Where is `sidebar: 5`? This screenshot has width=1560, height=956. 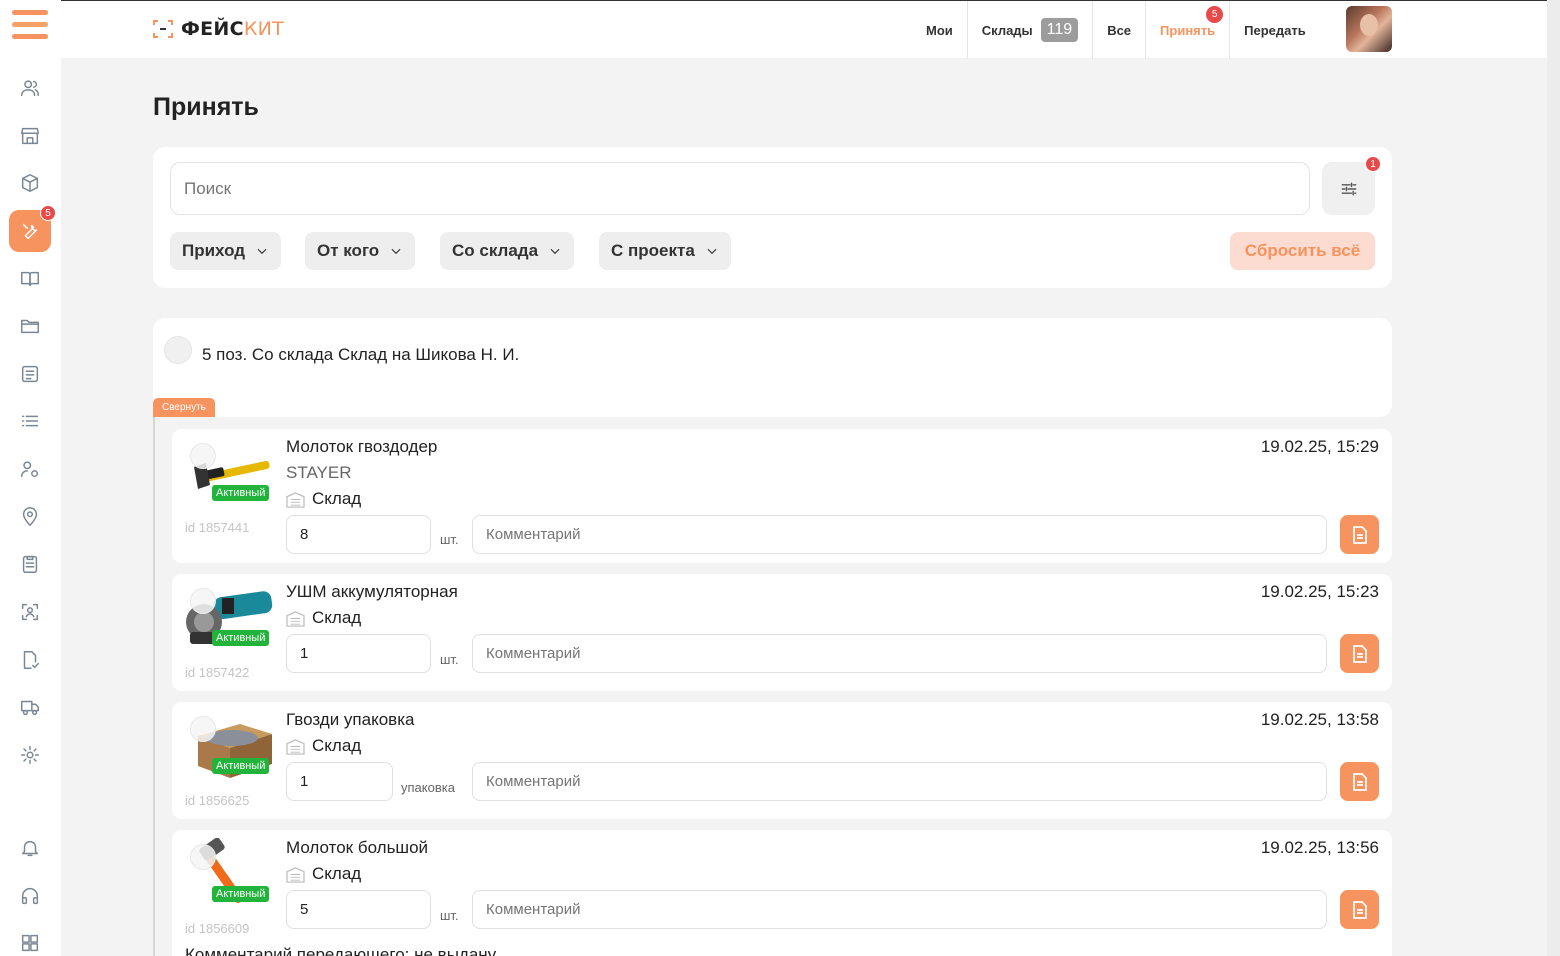
sidebar: 5 is located at coordinates (30, 478).